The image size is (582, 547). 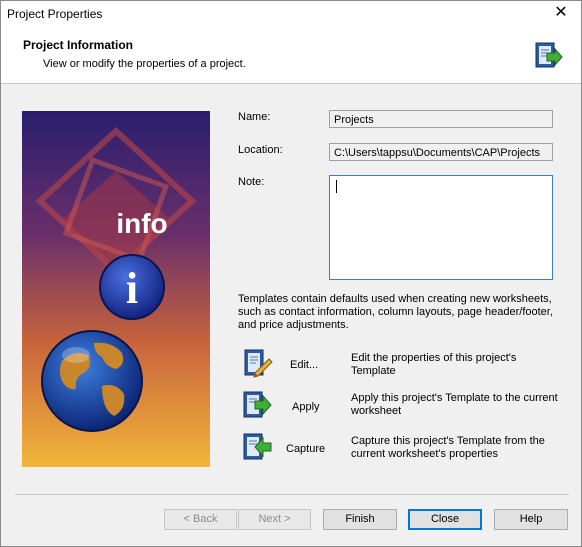 I want to click on note-label: Note:, so click(x=251, y=182).